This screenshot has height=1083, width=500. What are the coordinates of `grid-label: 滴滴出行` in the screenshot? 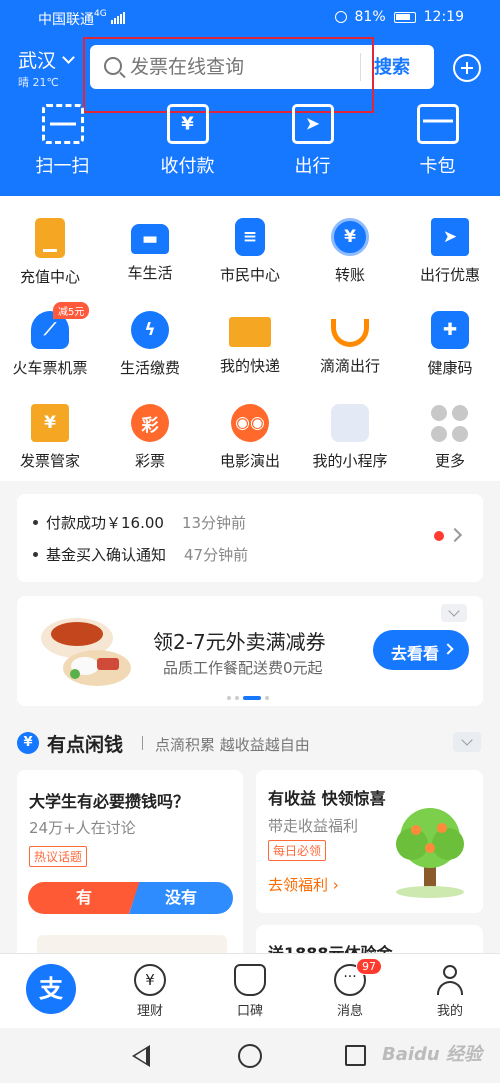 It's located at (349, 366).